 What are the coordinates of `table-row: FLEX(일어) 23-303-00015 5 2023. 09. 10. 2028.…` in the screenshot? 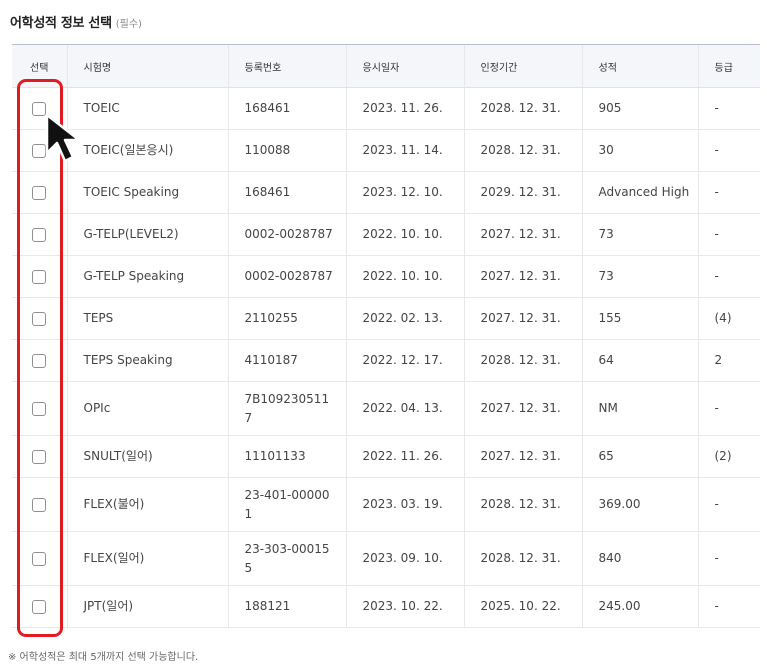 It's located at (386, 558).